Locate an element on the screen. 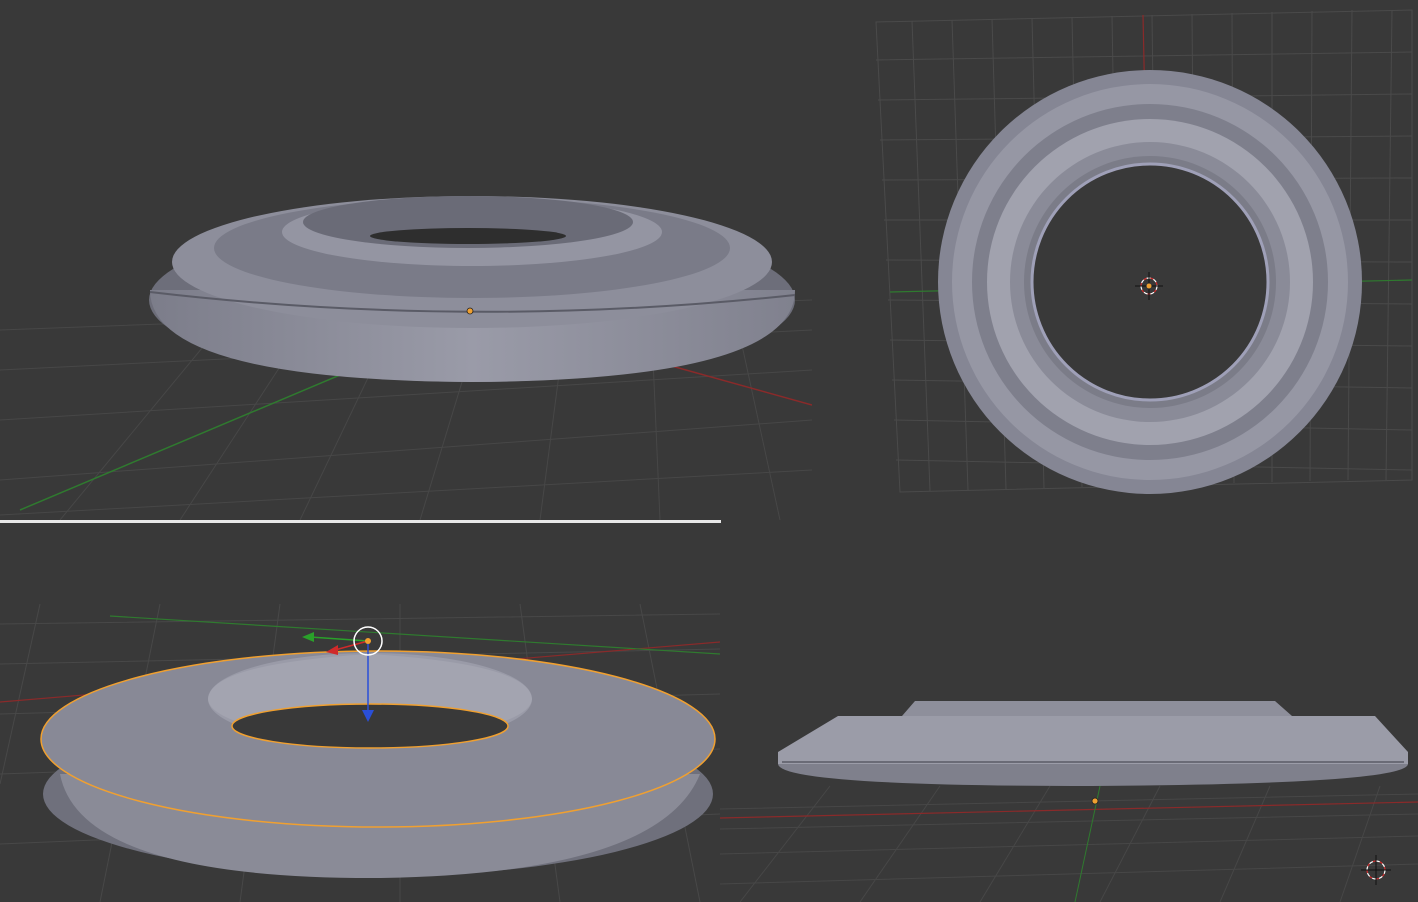  front-scene is located at coordinates (1069, 801).